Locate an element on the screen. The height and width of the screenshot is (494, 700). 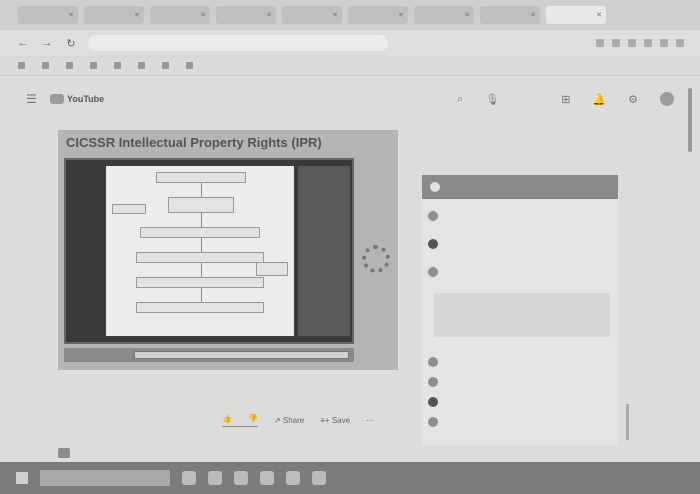
share-label: Share is located at coordinates (293, 420).